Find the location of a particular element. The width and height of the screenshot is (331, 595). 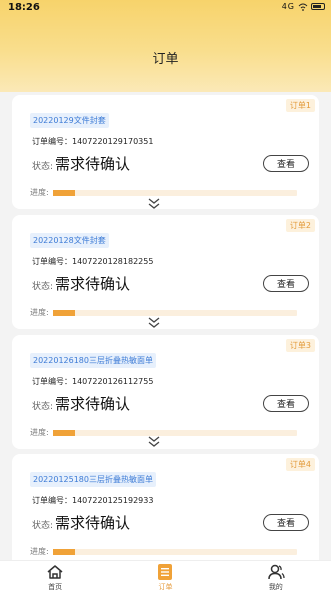

home-icon is located at coordinates (55, 572).